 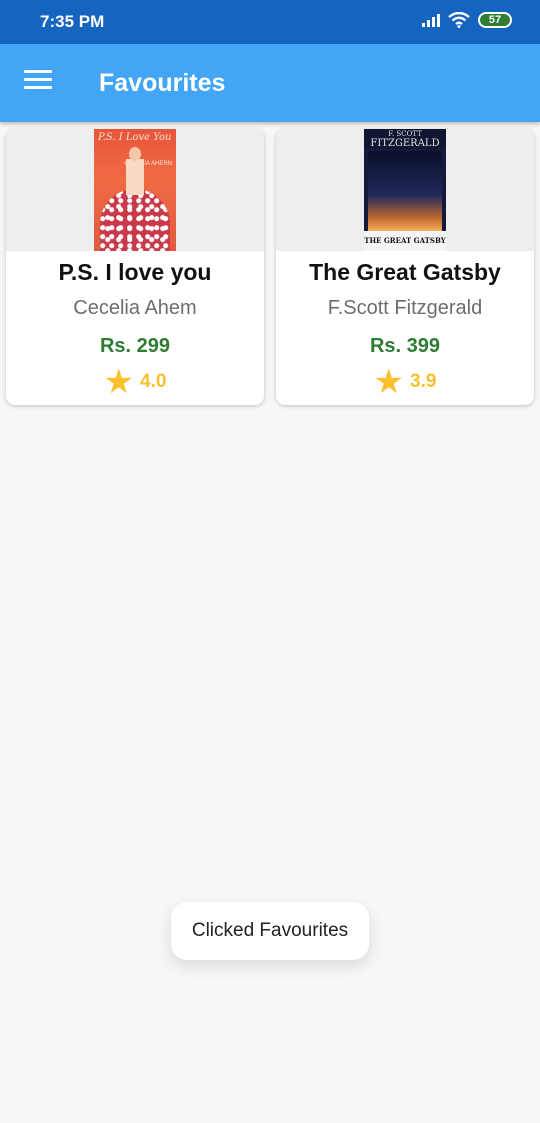 I want to click on status-icons: 57, so click(x=467, y=20).